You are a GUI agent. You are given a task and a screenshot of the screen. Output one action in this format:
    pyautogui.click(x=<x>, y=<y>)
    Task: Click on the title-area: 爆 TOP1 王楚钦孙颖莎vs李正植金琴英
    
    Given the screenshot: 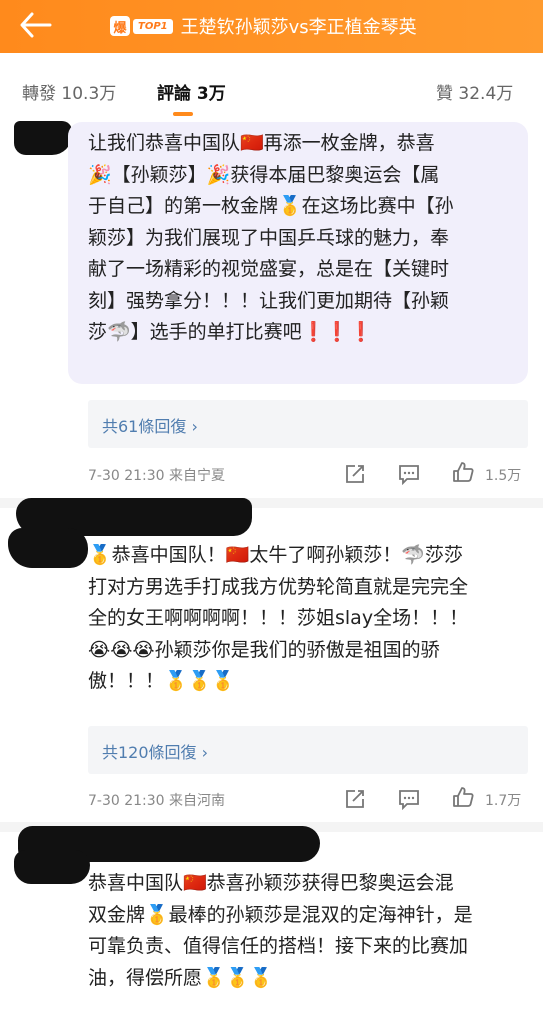 What is the action you would take?
    pyautogui.click(x=263, y=26)
    